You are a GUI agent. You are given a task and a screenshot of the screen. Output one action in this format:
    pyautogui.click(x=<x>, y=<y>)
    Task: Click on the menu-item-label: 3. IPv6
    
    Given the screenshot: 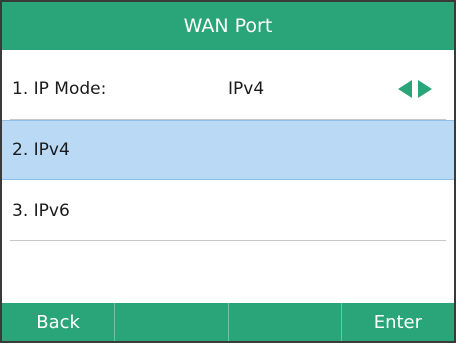 What is the action you would take?
    pyautogui.click(x=41, y=211)
    